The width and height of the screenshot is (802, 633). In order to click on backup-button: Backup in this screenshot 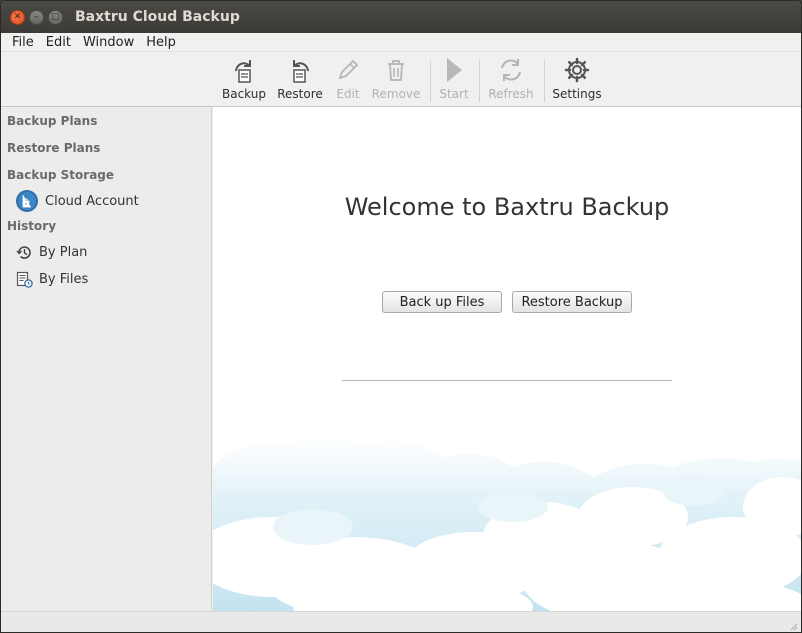, I will do `click(244, 78)`.